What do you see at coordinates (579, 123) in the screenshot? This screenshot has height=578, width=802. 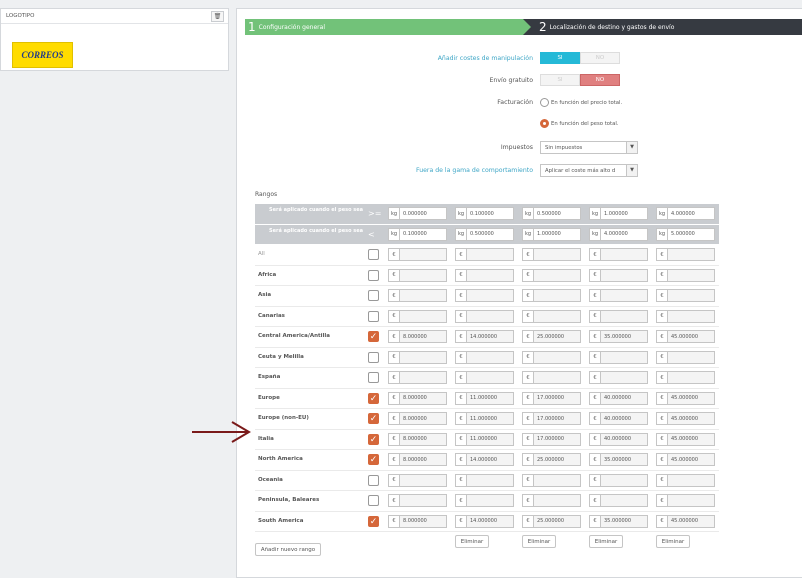 I see `billing-option-weight: En función del peso total.` at bounding box center [579, 123].